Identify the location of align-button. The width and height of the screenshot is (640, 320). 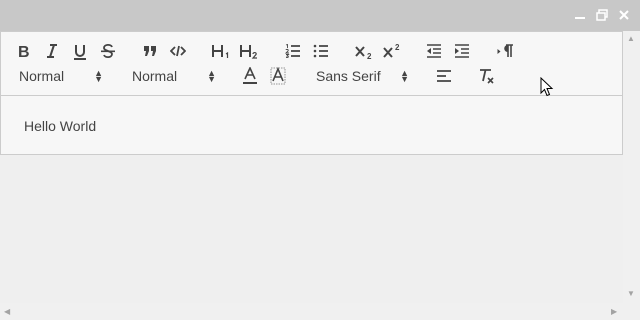
(444, 76).